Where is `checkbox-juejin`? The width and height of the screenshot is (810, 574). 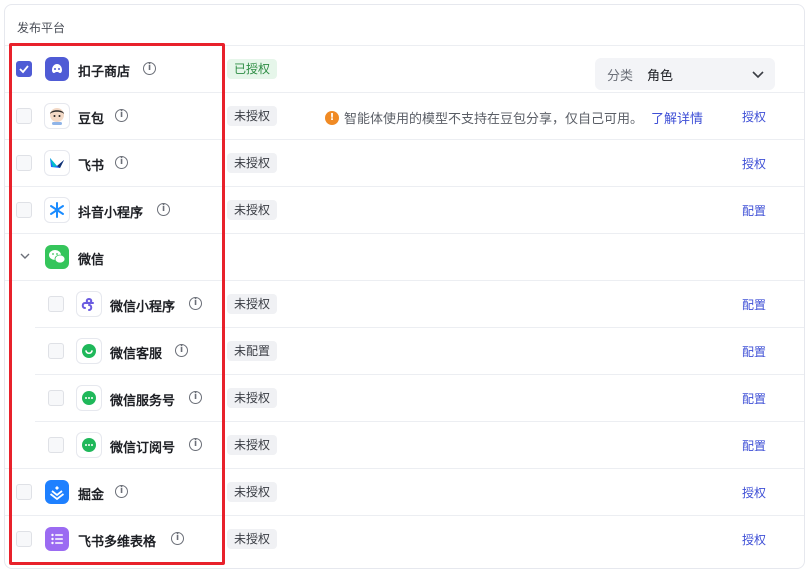 checkbox-juejin is located at coordinates (24, 492).